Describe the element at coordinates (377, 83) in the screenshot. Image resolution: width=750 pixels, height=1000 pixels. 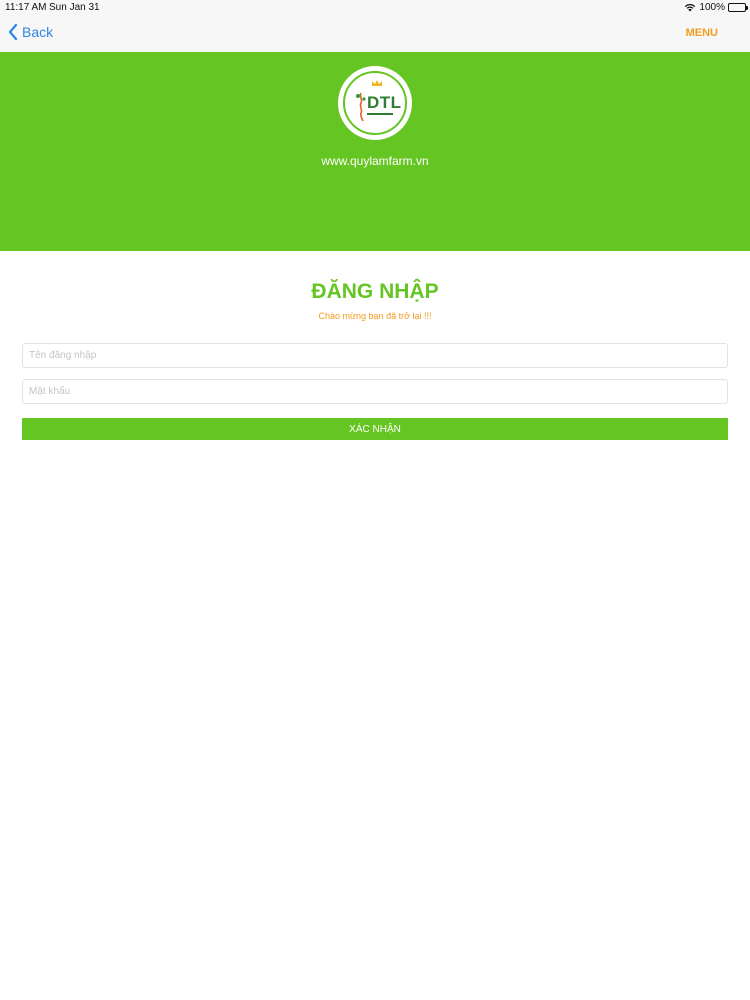
I see `crown-icon` at that location.